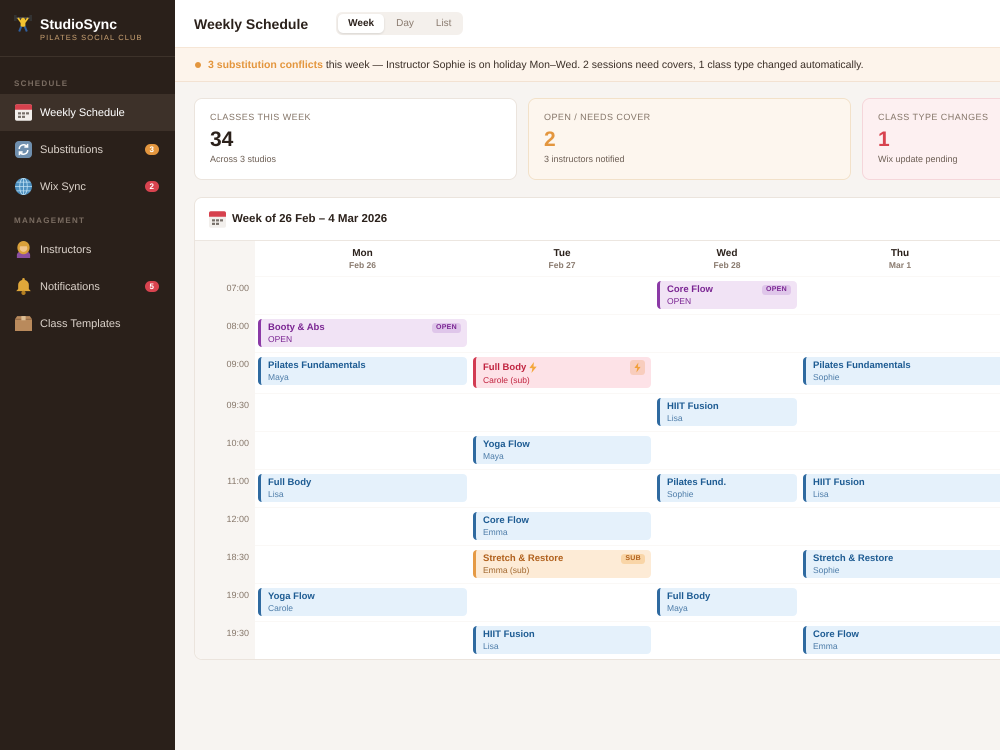  Describe the element at coordinates (23, 286) in the screenshot. I see `bell-icon` at that location.